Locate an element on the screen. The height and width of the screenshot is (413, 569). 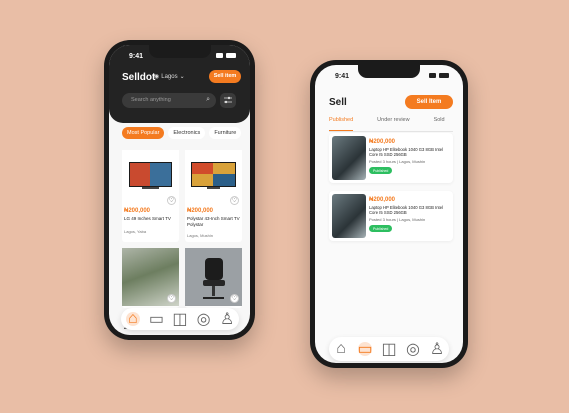
product-location: Lagos, Mushin is located at coordinates (200, 235).